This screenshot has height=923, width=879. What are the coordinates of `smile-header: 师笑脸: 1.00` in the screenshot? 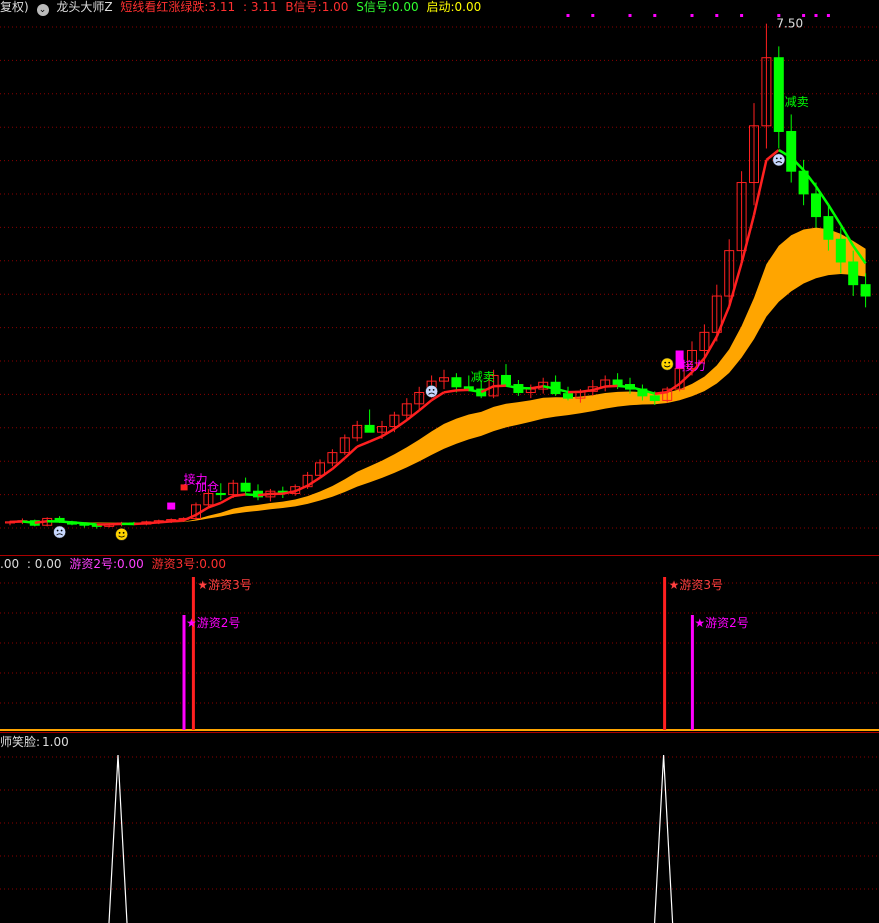 It's located at (36, 742).